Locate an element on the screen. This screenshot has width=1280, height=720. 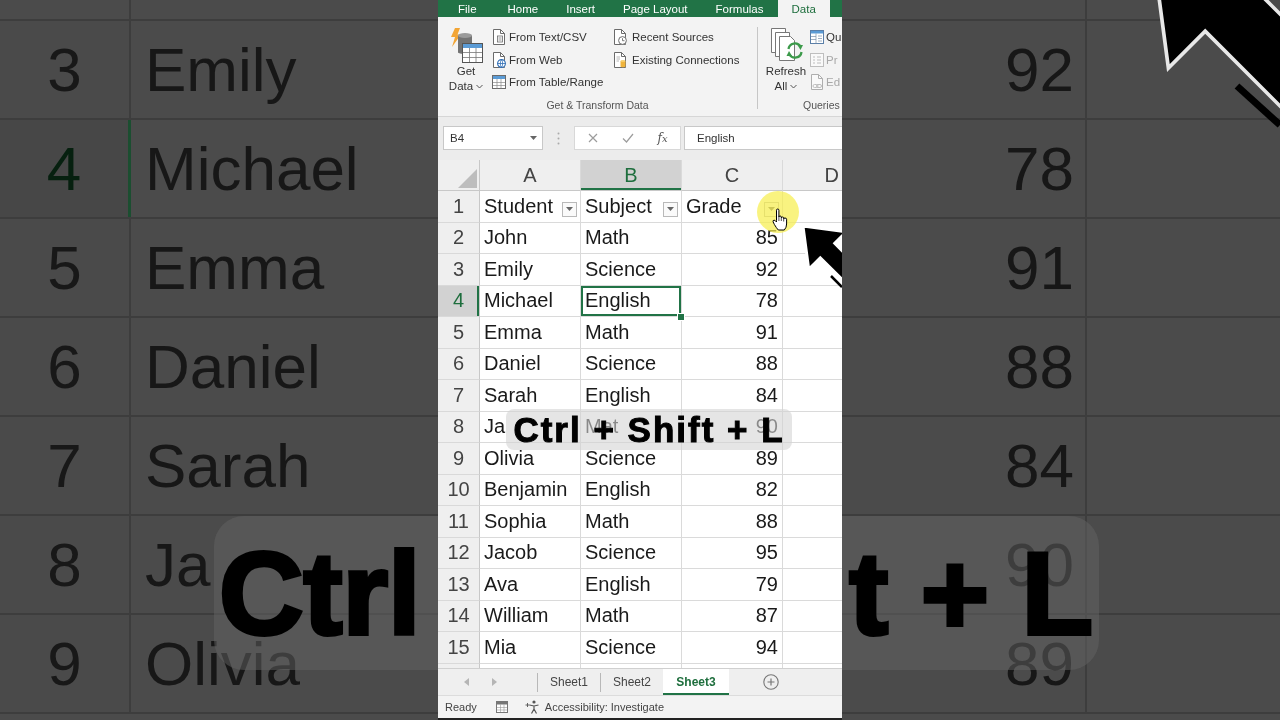
ribbon-button: From Web is located at coordinates (546, 59).